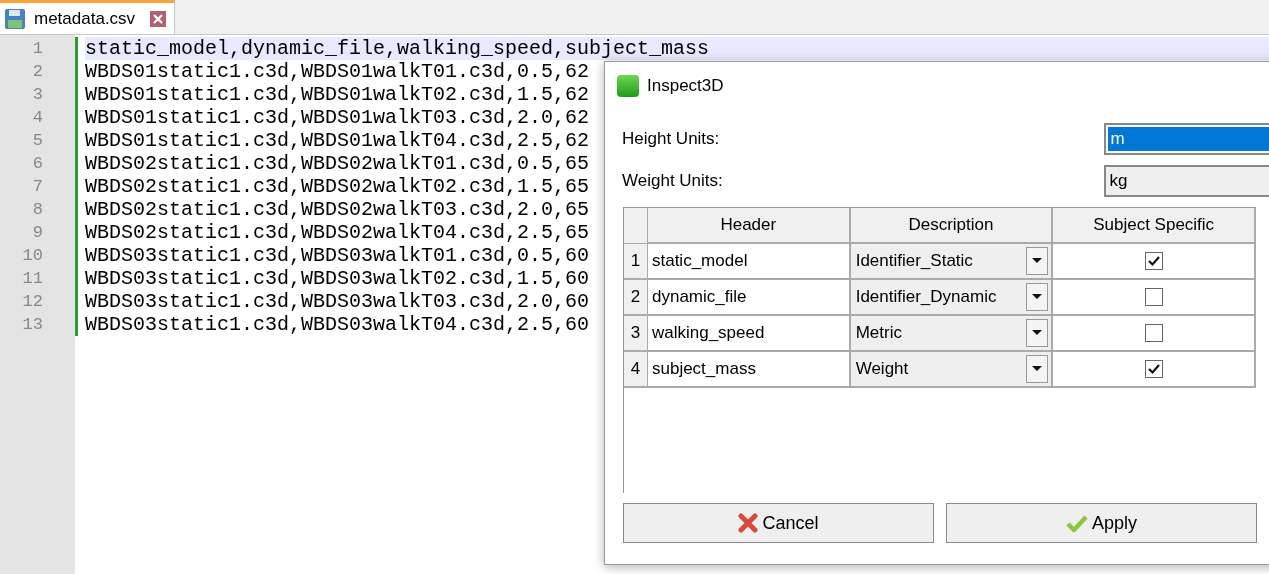 The width and height of the screenshot is (1269, 574). I want to click on table-cell: dynamic_file, so click(749, 298).